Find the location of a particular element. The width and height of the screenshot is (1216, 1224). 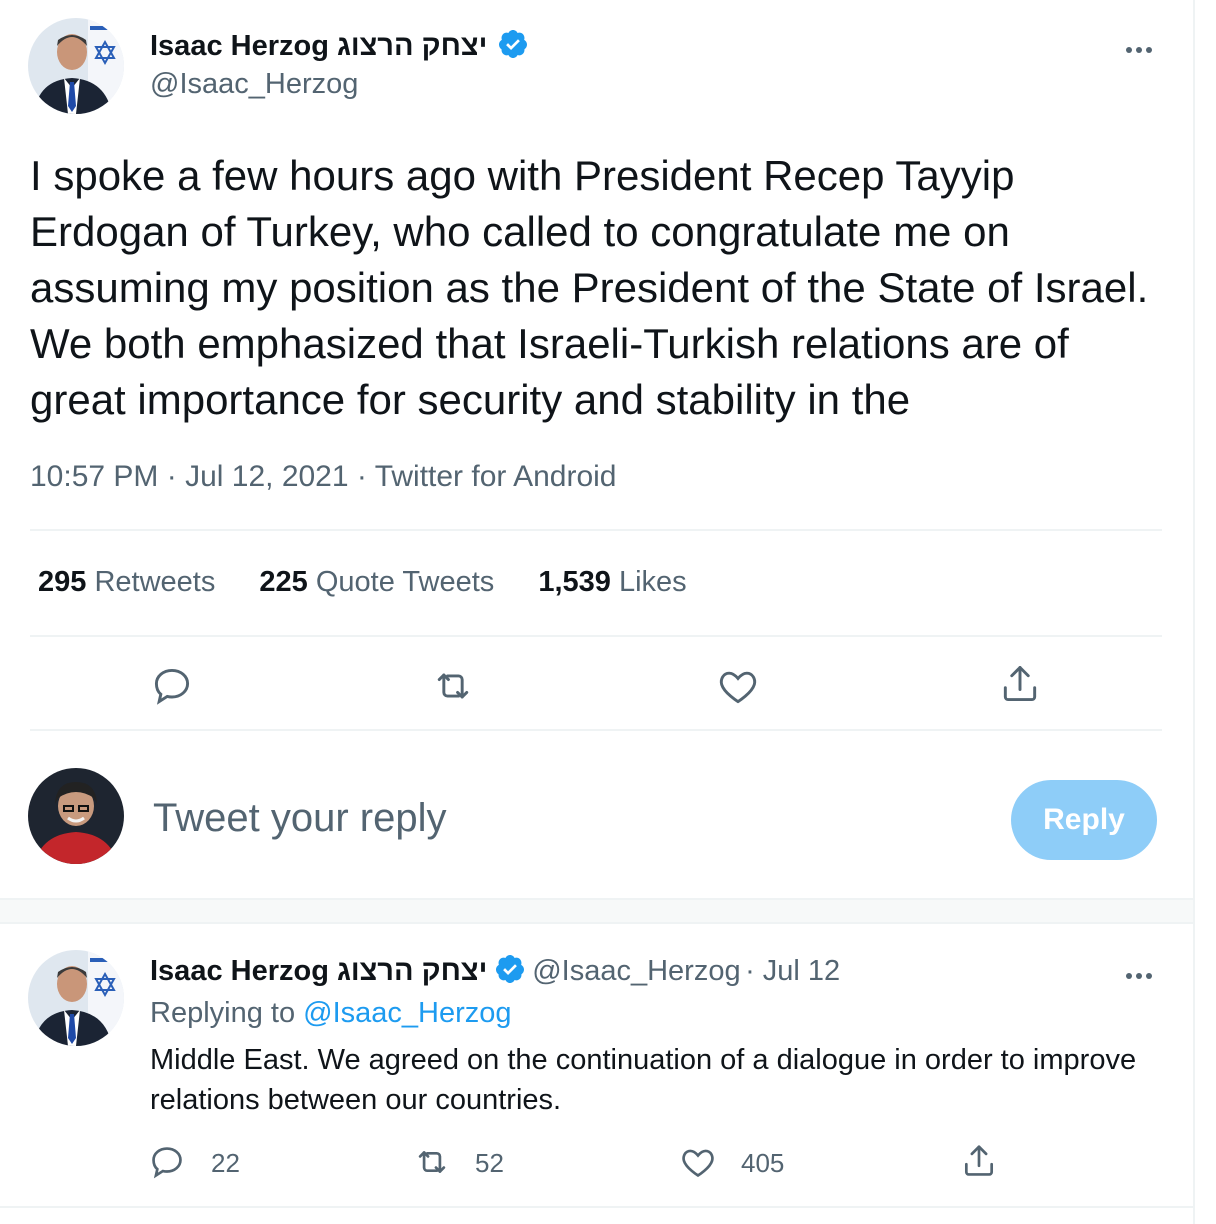

reply-button: Reply is located at coordinates (1084, 820).